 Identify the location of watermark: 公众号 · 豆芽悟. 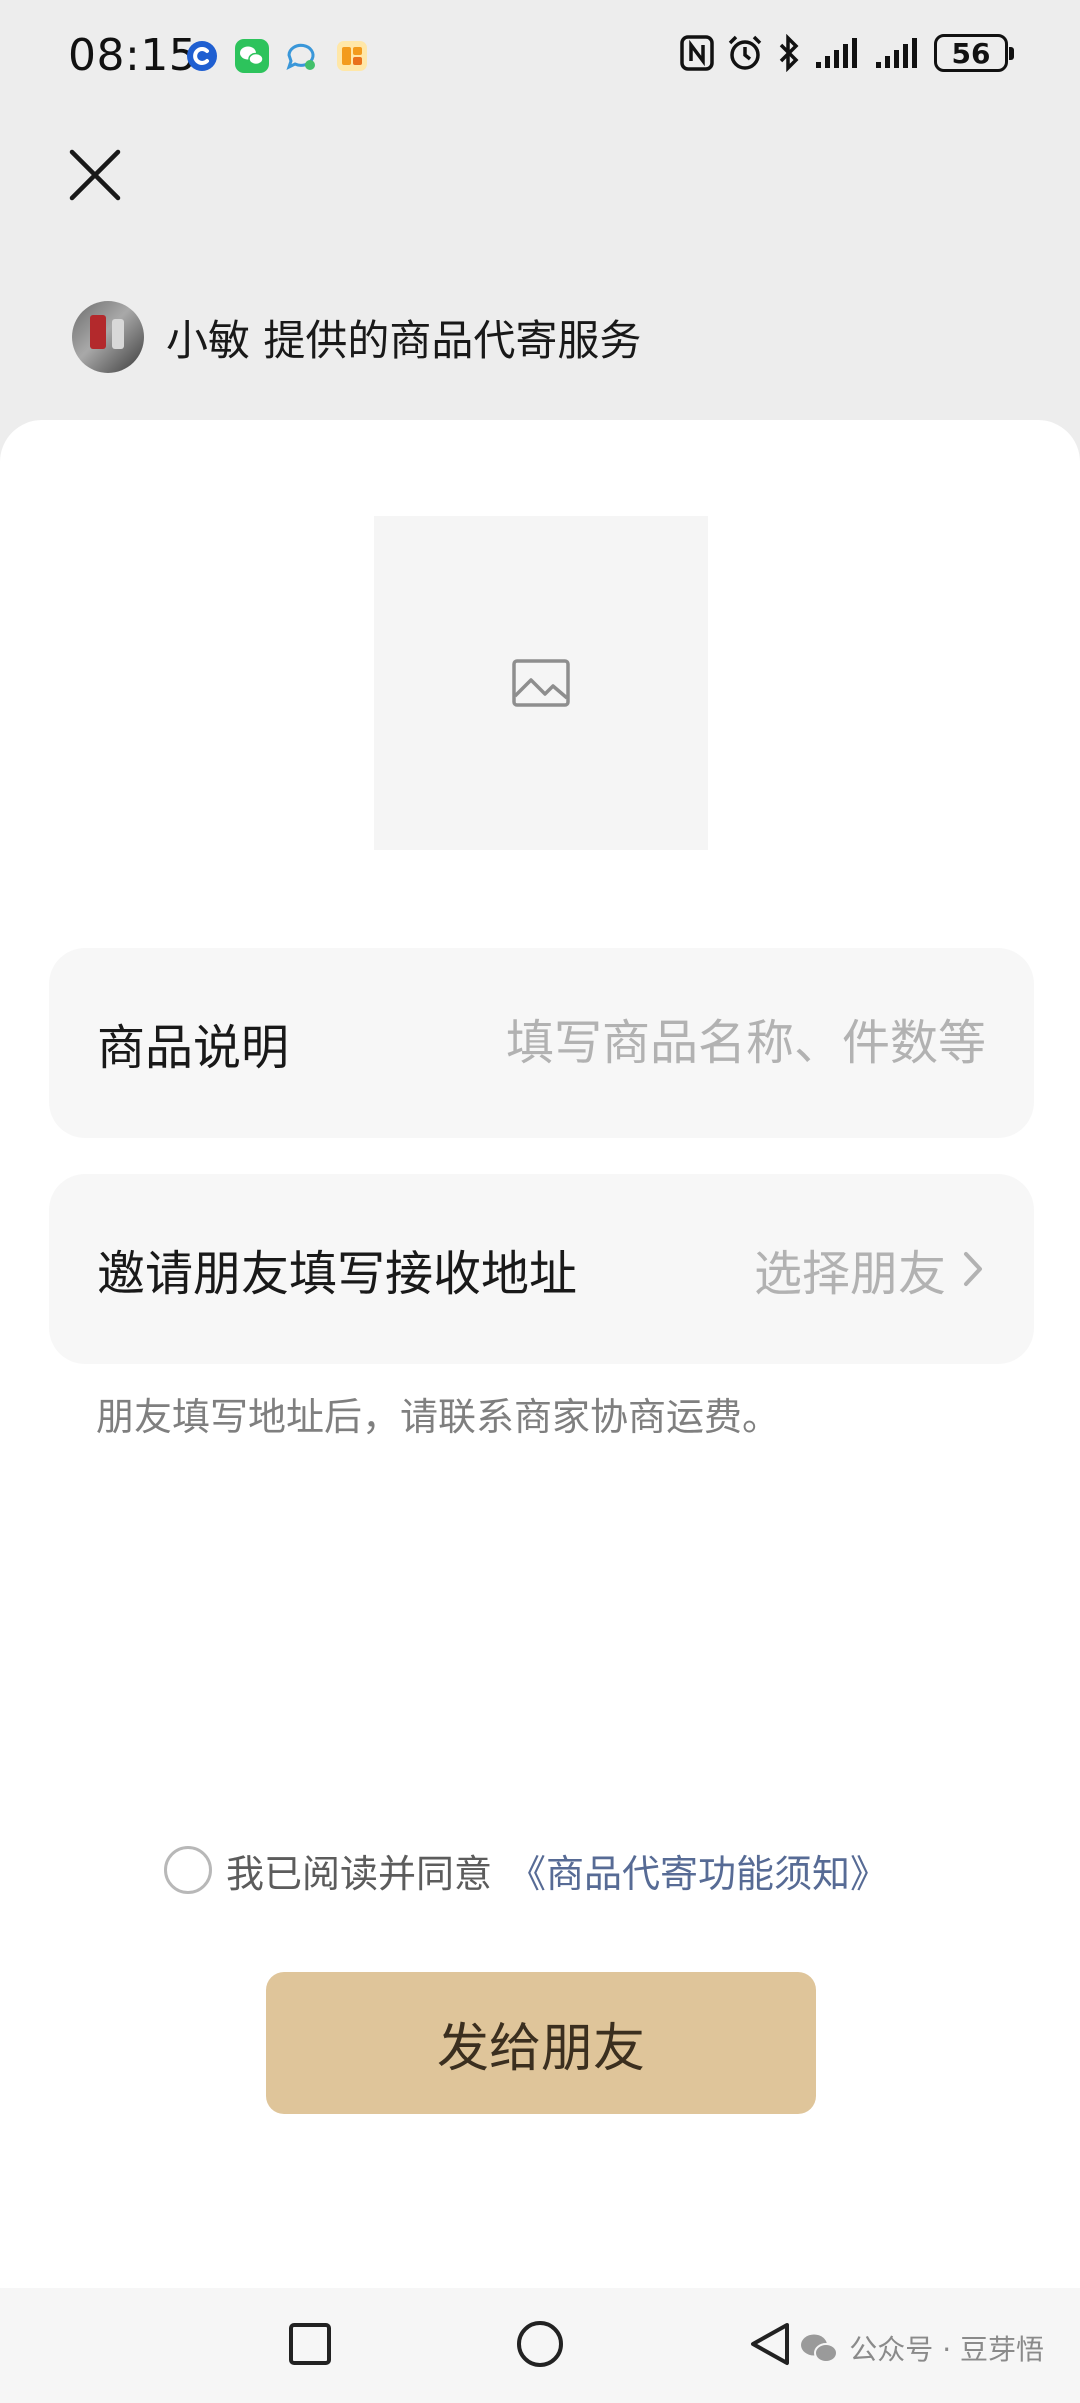
(921, 2348).